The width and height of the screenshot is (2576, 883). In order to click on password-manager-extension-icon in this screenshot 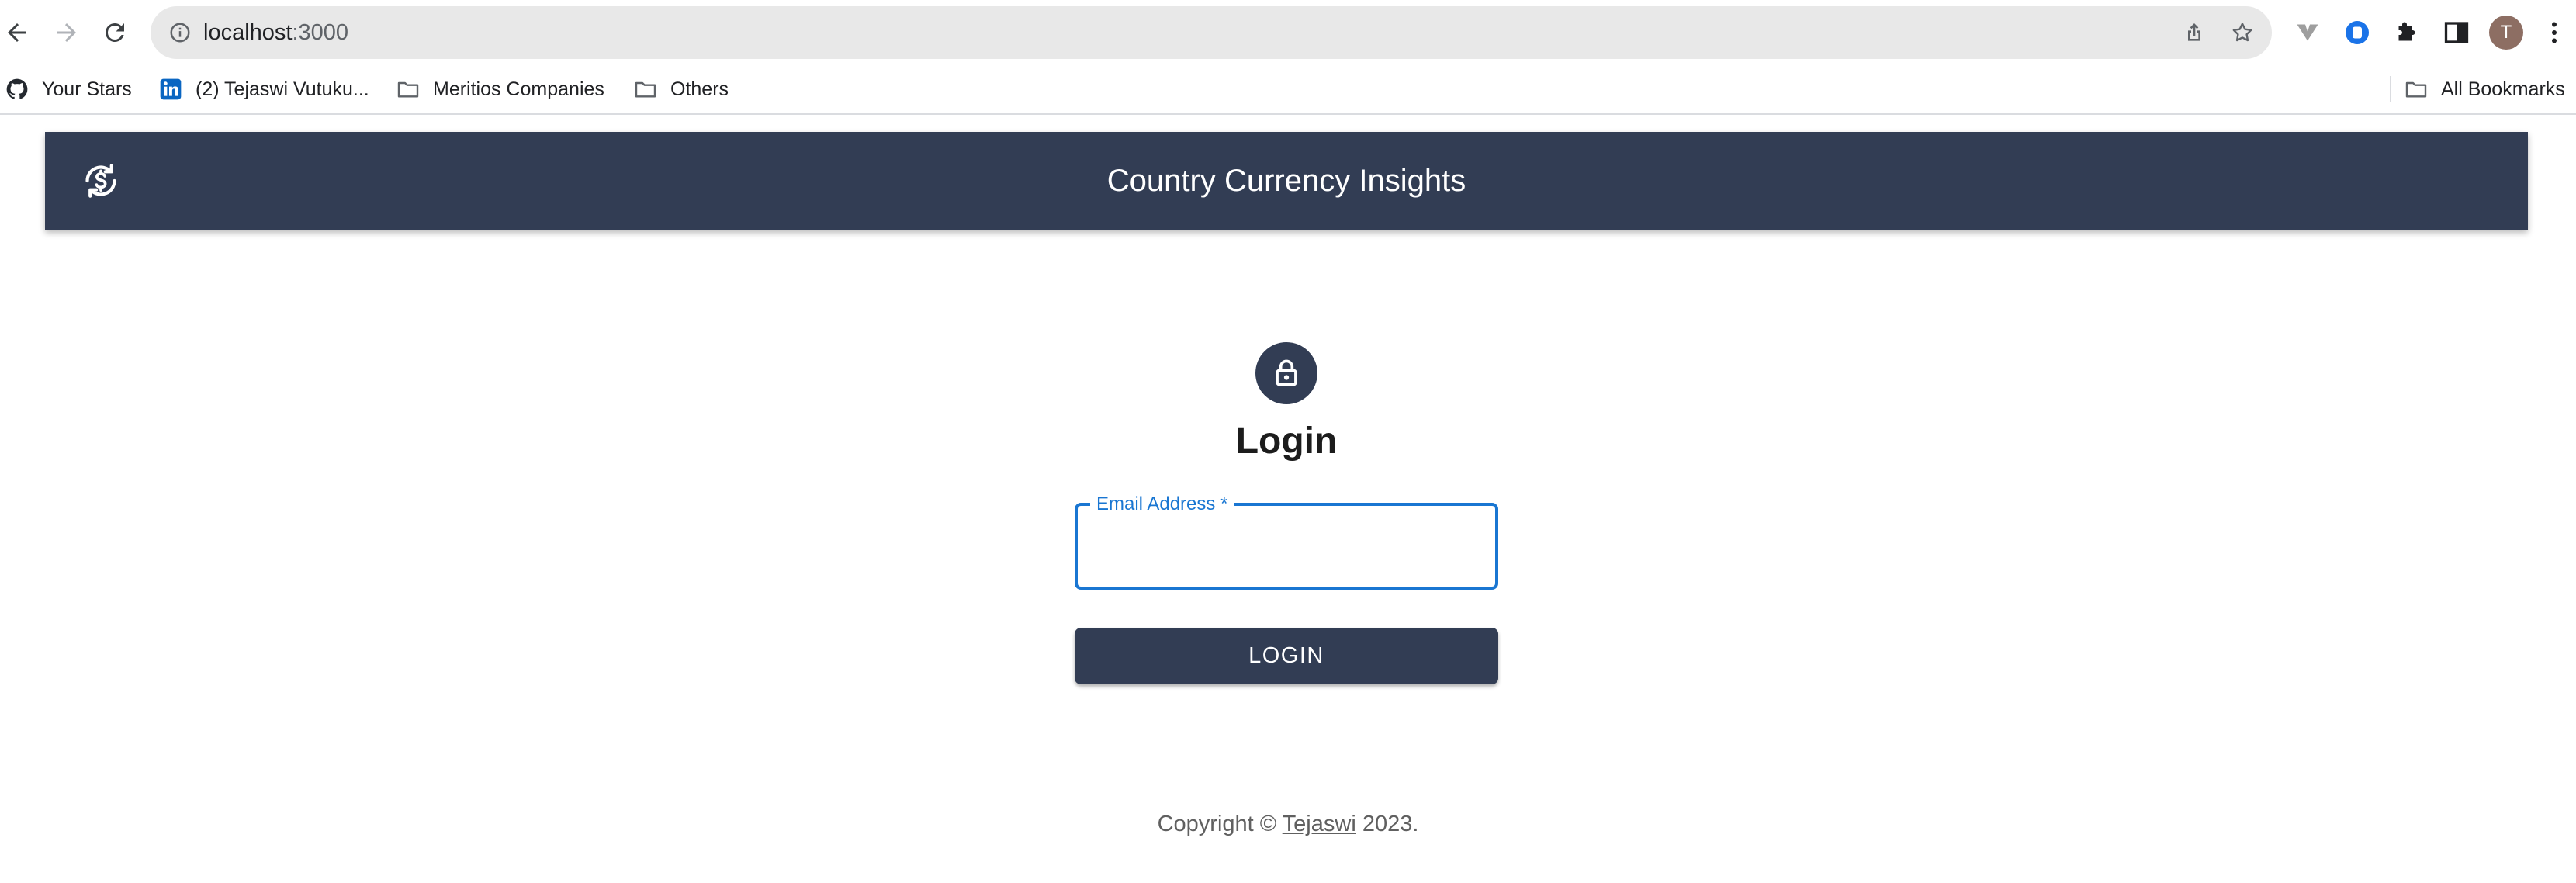, I will do `click(2357, 33)`.